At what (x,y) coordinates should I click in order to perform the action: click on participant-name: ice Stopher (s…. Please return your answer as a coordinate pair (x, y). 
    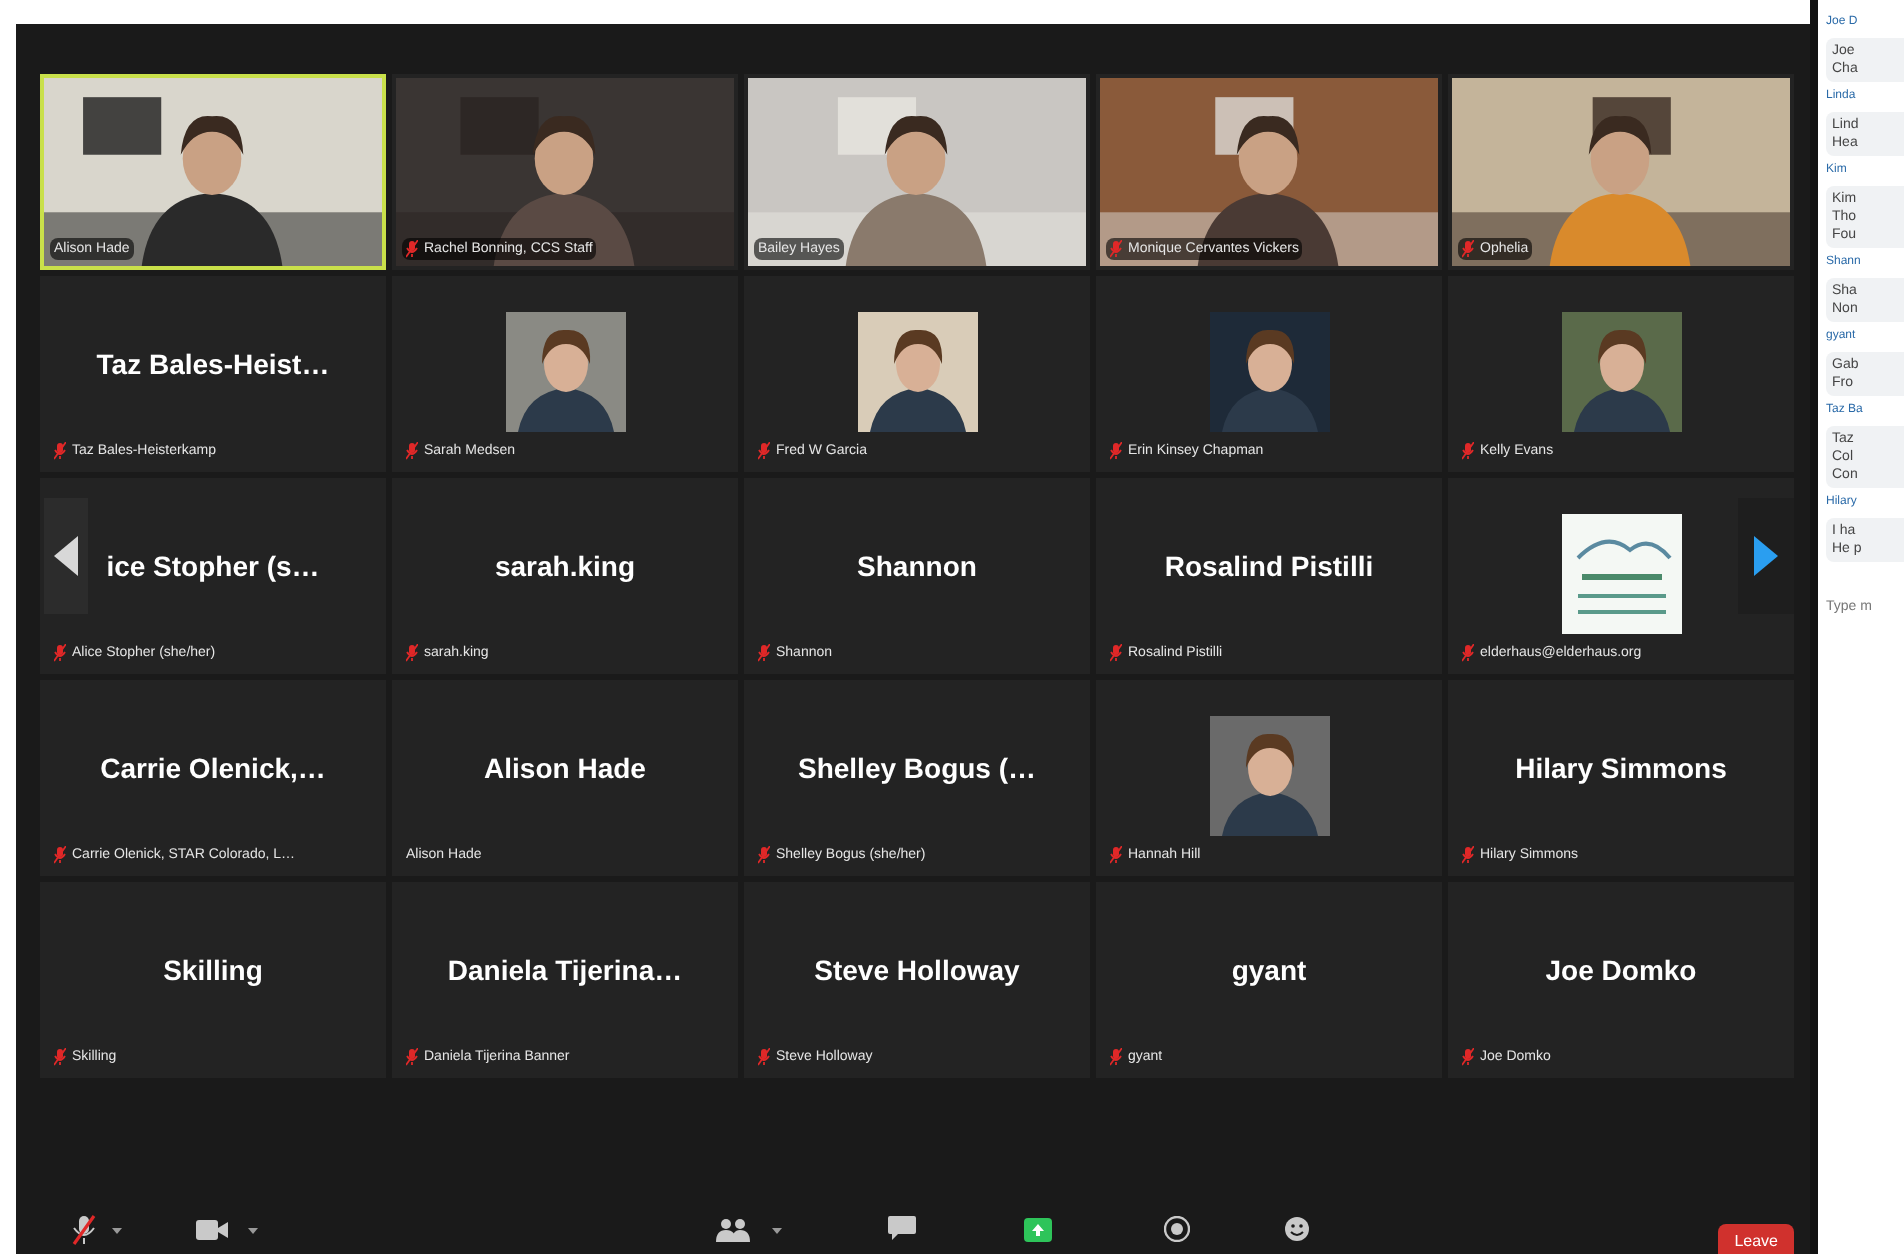
    Looking at the image, I should click on (213, 567).